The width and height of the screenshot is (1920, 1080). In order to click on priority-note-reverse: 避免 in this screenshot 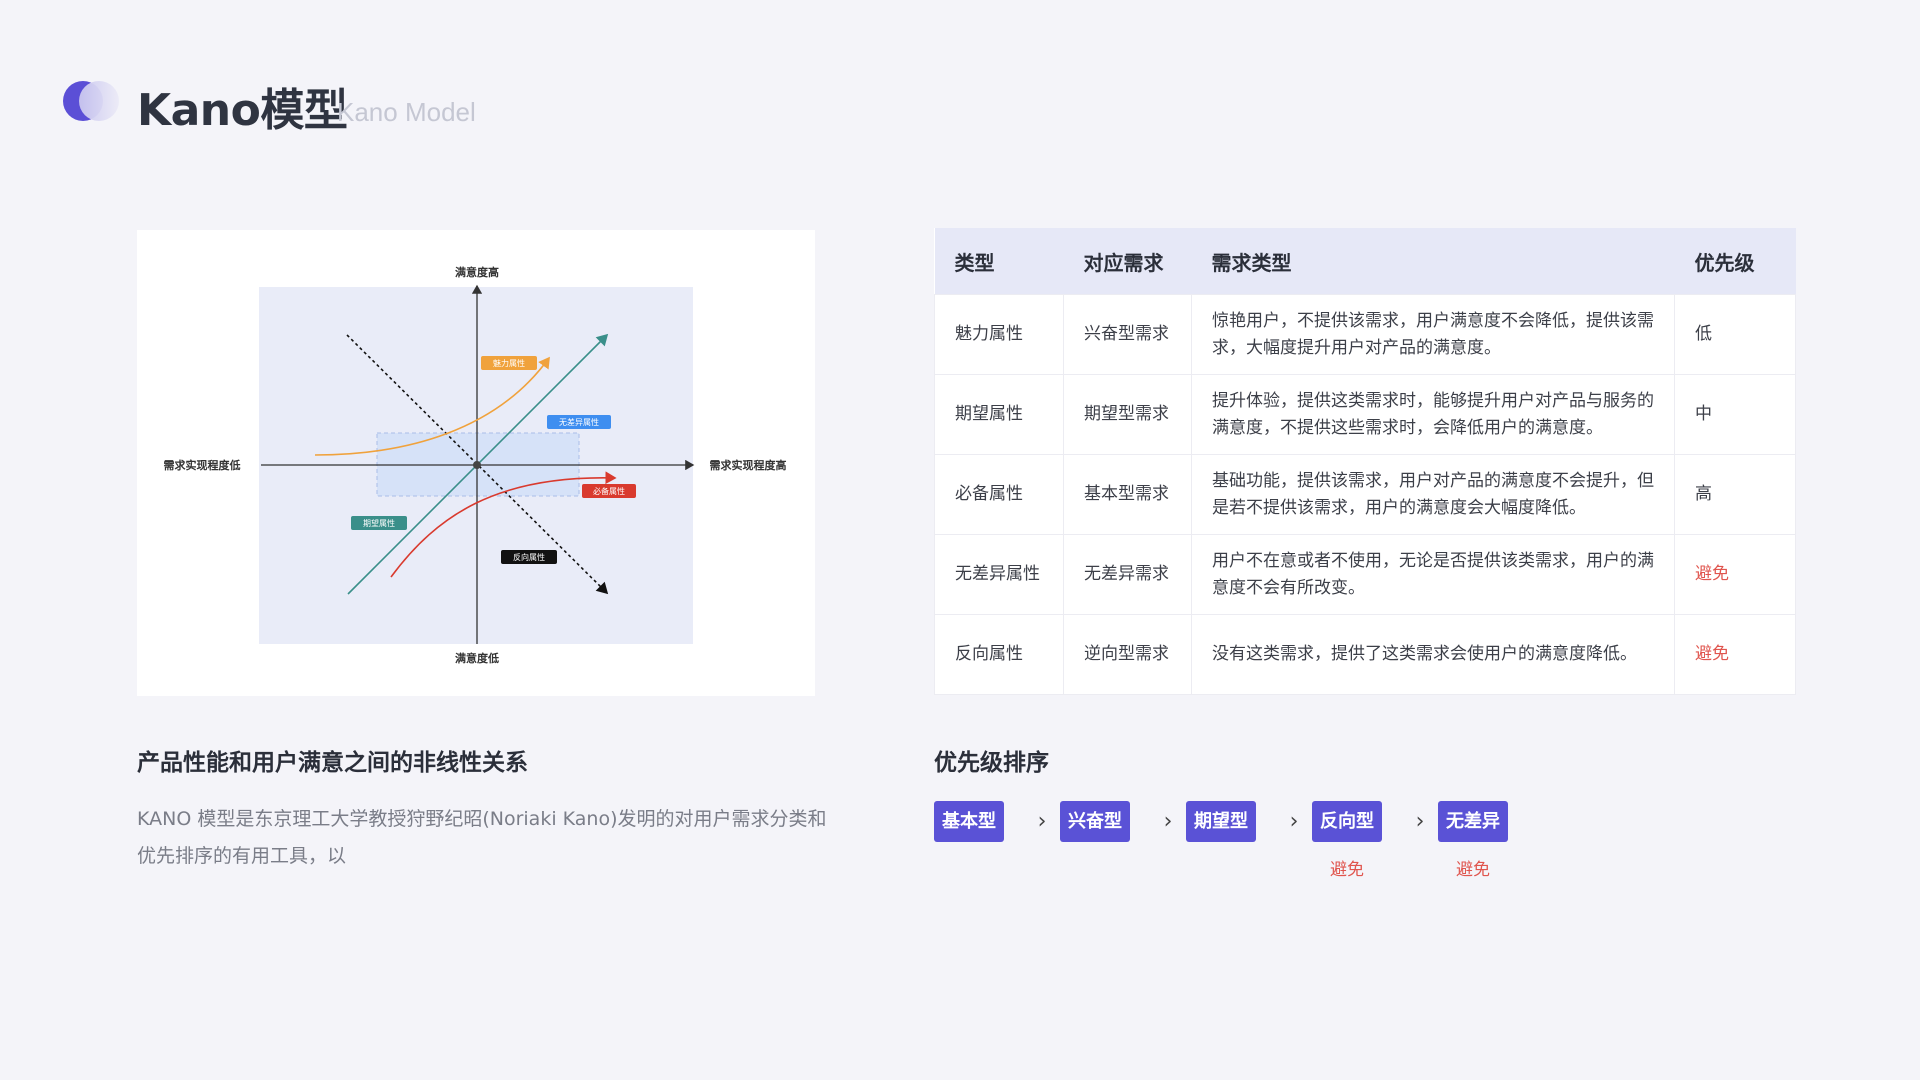, I will do `click(1347, 870)`.